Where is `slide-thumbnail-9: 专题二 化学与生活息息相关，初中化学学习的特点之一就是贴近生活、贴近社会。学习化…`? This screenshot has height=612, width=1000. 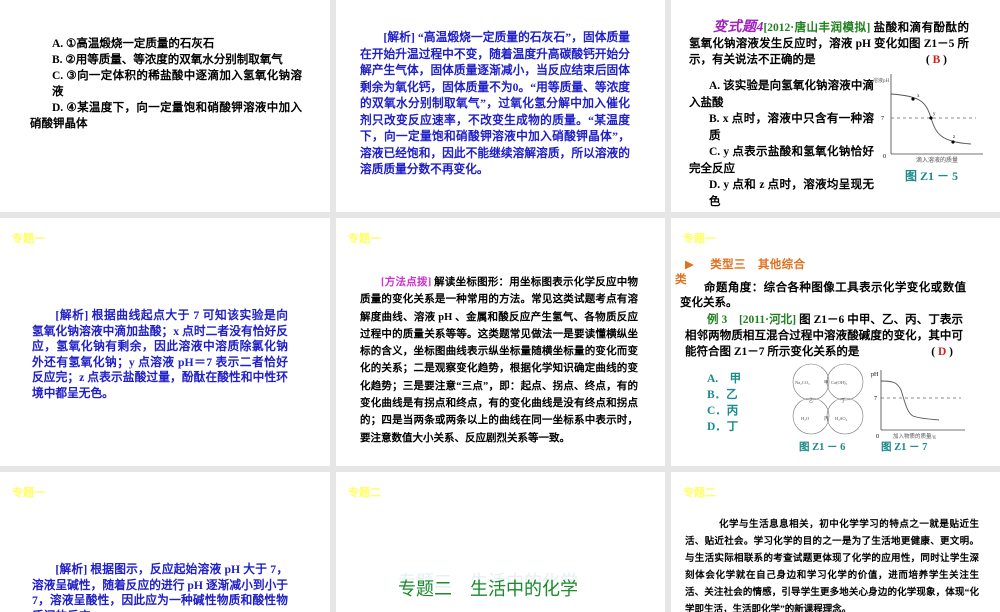 slide-thumbnail-9: 专题二 化学与生活息息相关，初中化学学习的特点之一就是贴近生活、贴近社会。学习化… is located at coordinates (835, 542).